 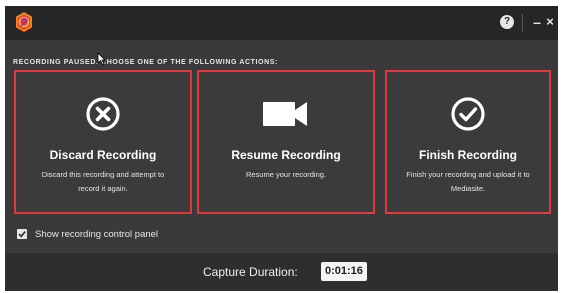 I want to click on titlebar-separator, so click(x=522, y=23).